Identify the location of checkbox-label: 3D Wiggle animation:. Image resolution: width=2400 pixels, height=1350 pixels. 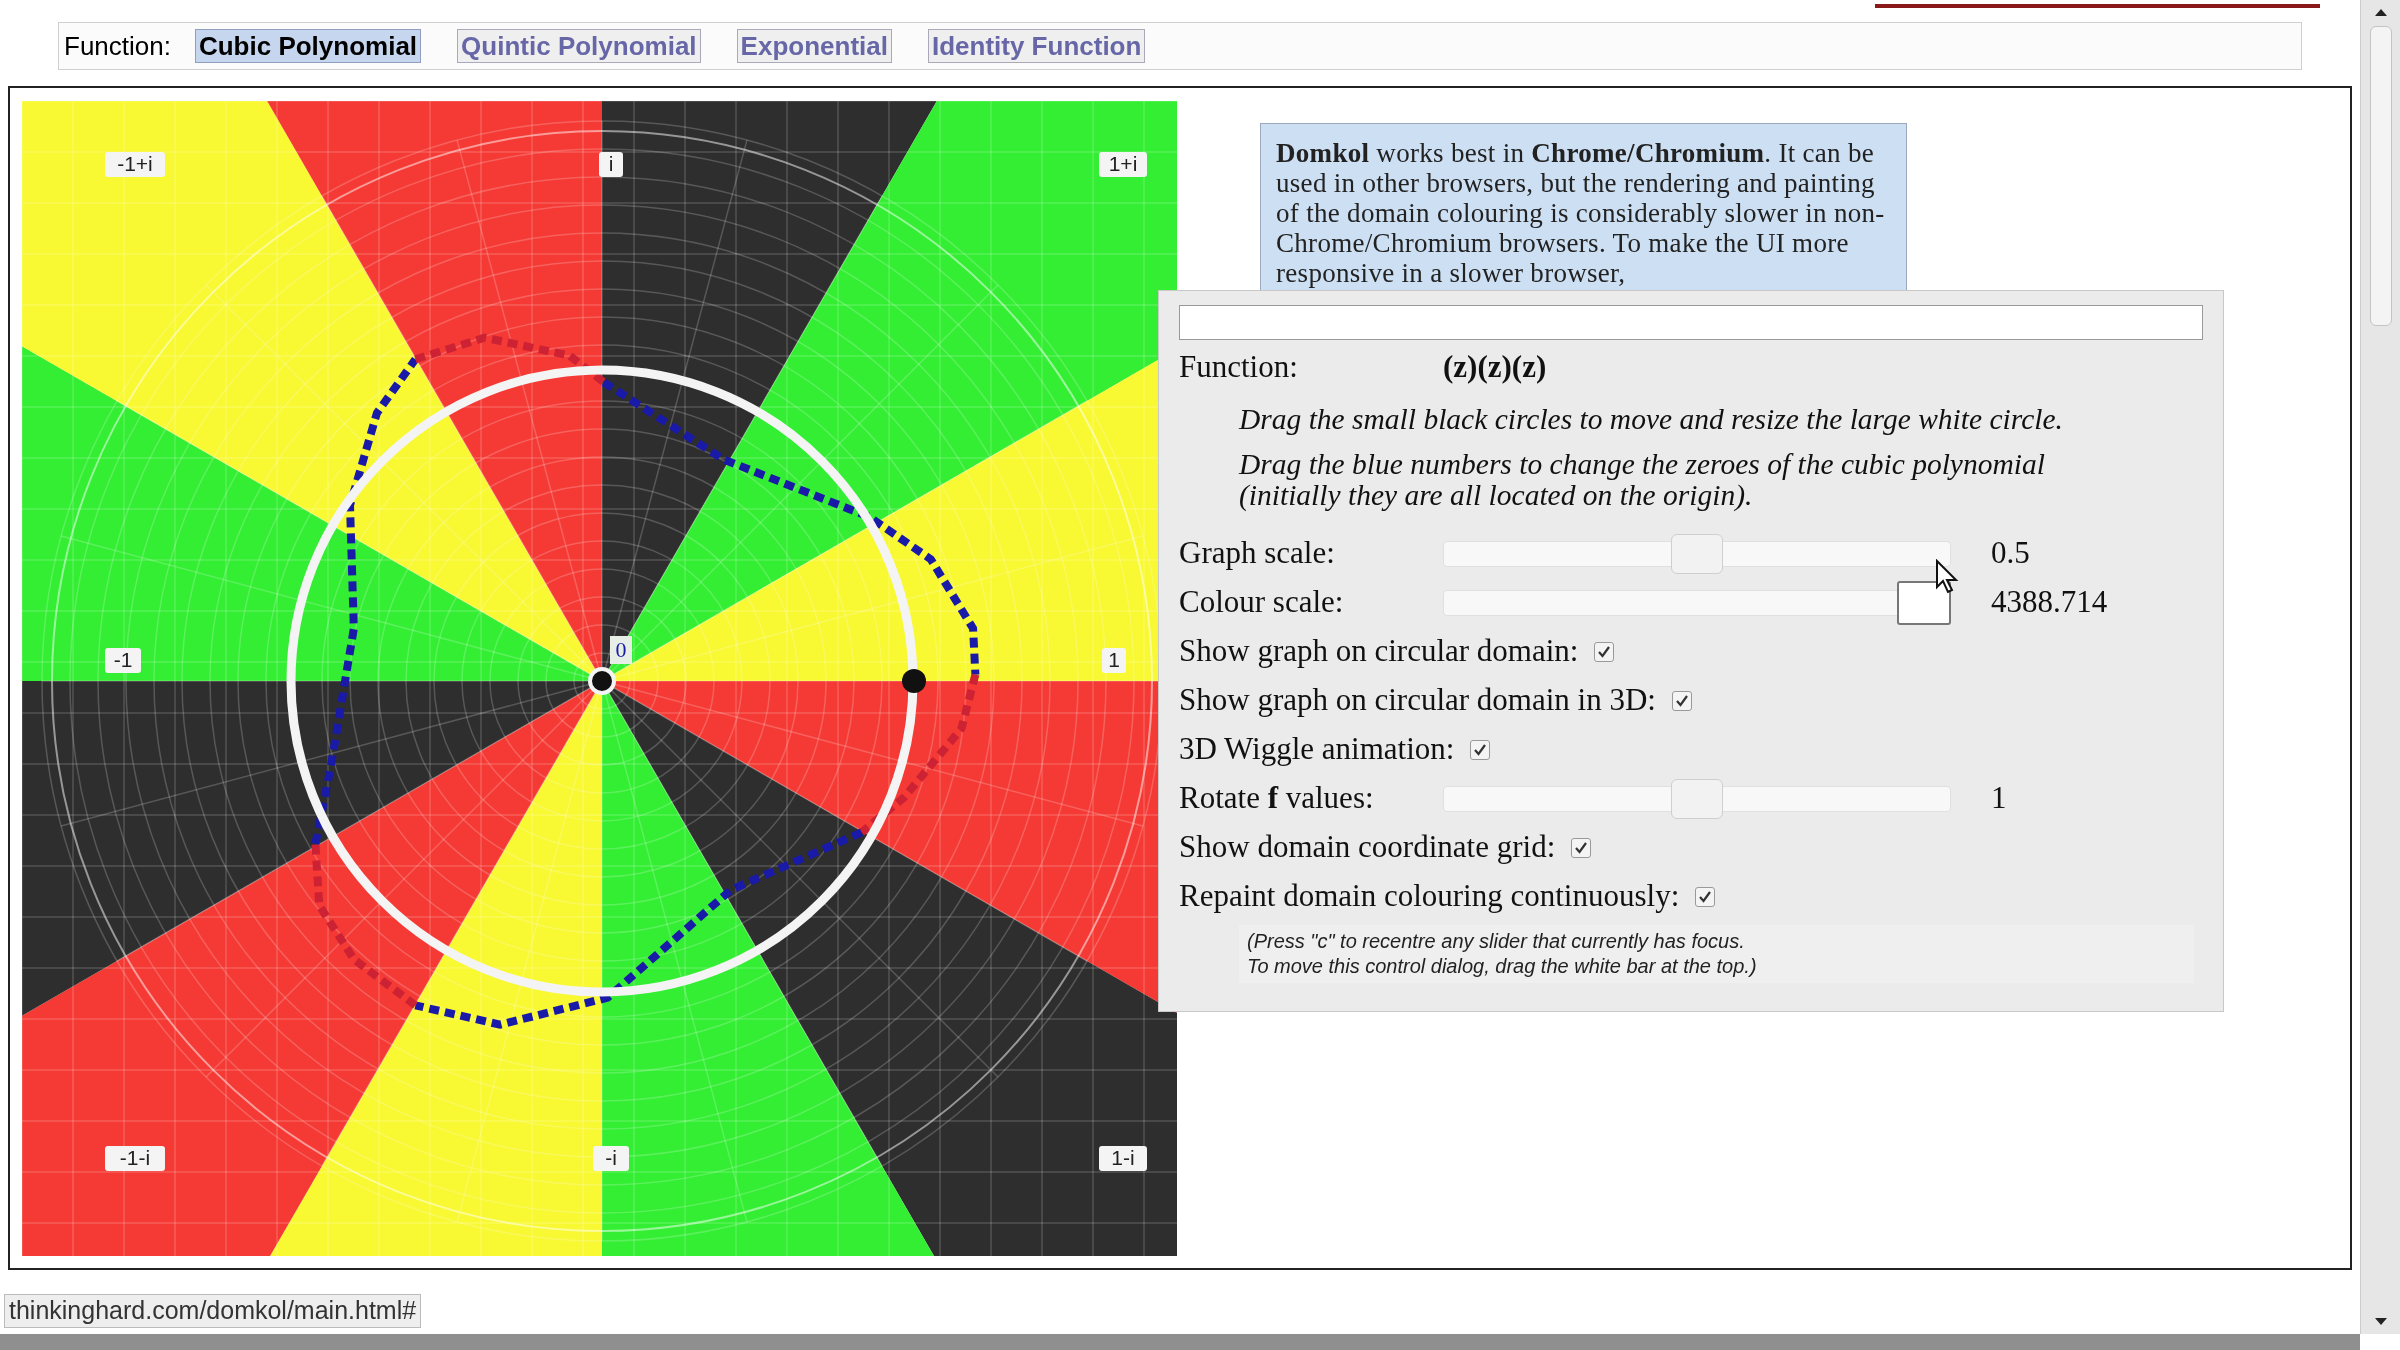
(1317, 749).